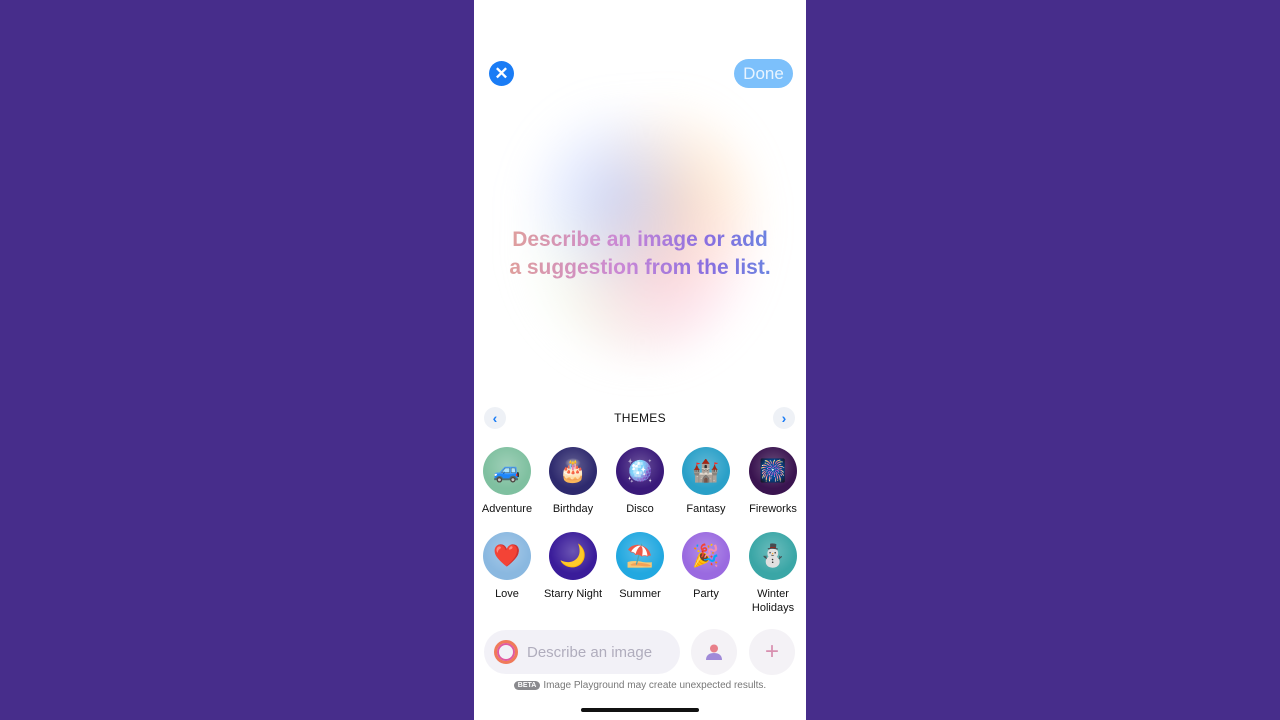  What do you see at coordinates (507, 509) in the screenshot?
I see `theme-label: Adventure` at bounding box center [507, 509].